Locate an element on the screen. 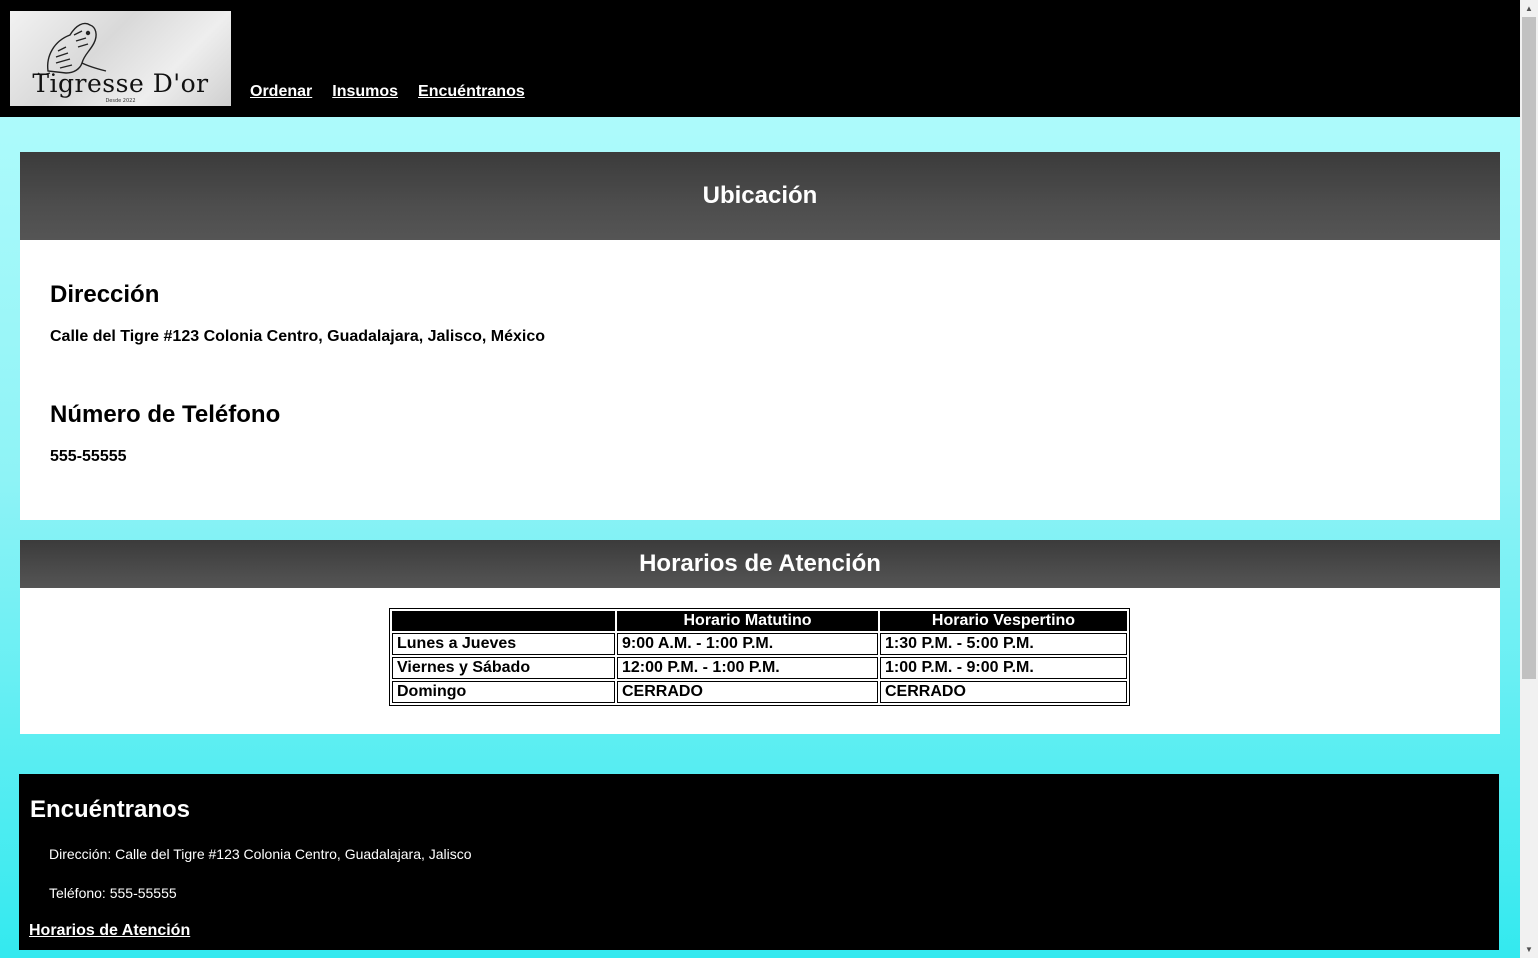 Image resolution: width=1538 pixels, height=958 pixels. table-cell: 9:00 A.M. - 1:00 P.M. is located at coordinates (747, 644).